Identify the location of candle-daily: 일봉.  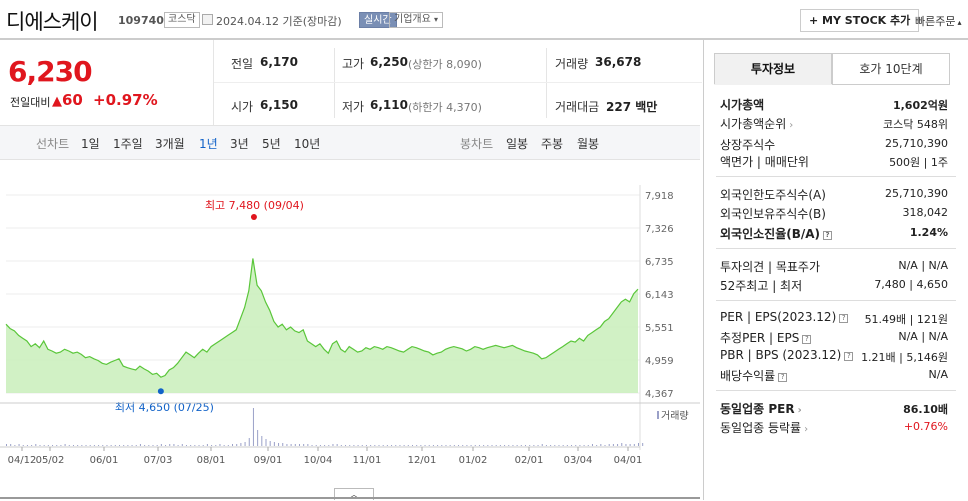
(517, 143).